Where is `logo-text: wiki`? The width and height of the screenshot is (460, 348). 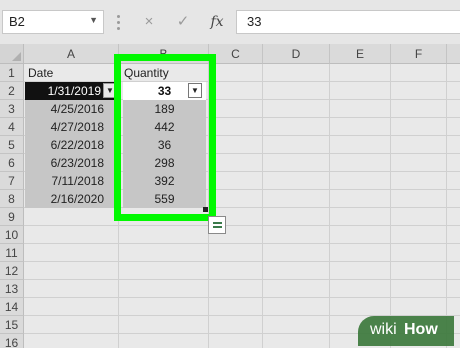
logo-text: wiki is located at coordinates (383, 329).